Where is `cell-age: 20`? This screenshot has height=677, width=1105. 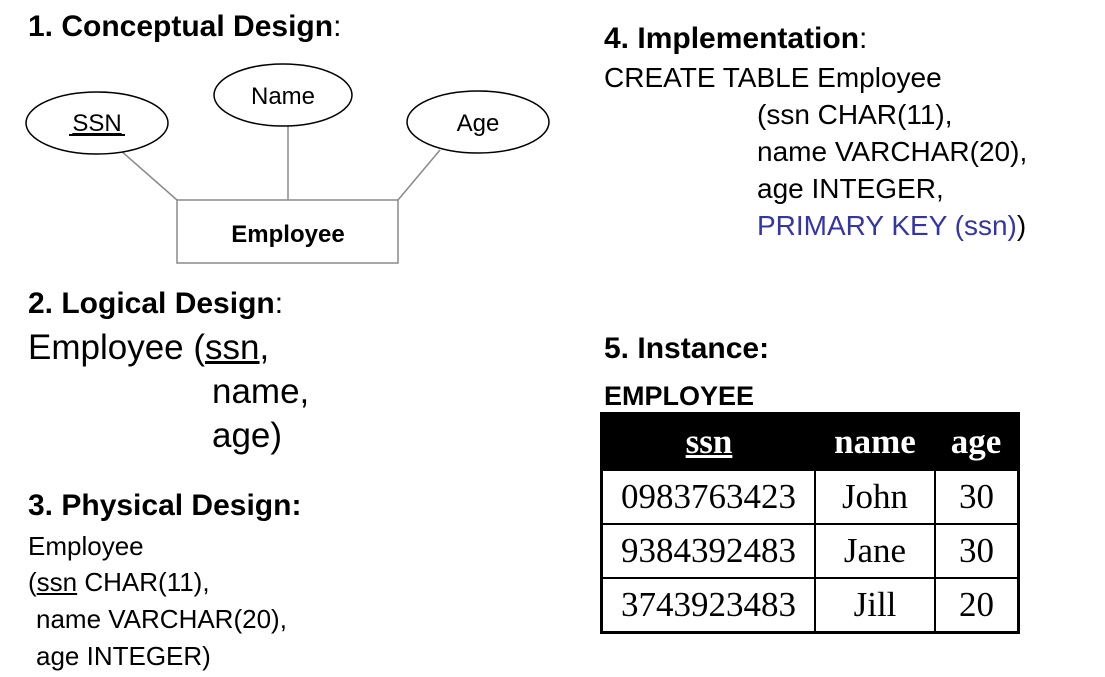 cell-age: 20 is located at coordinates (977, 605).